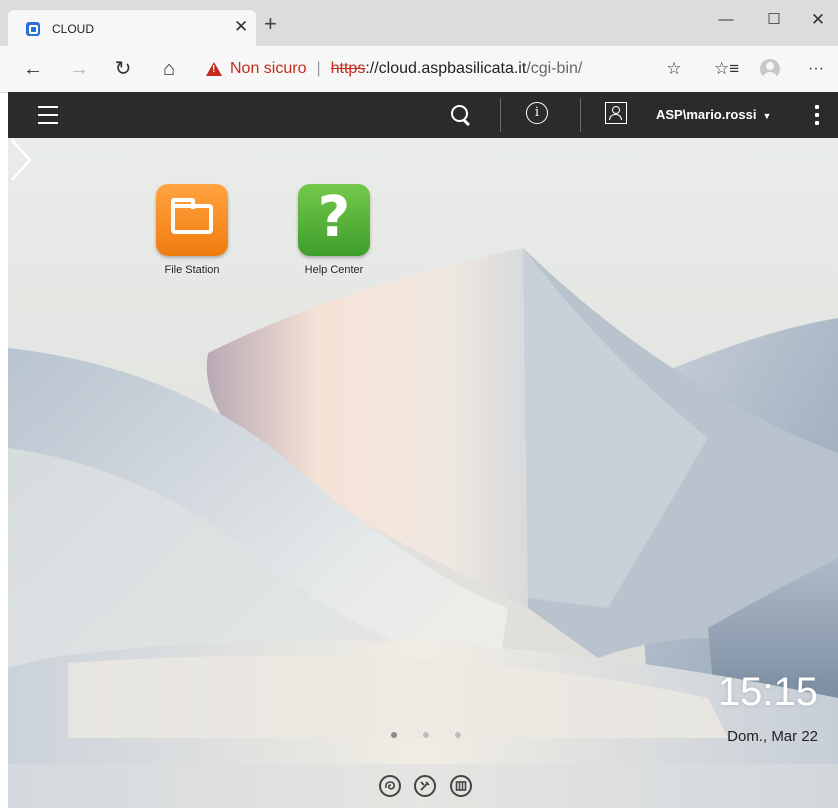 The image size is (838, 808). I want to click on tab-title: CLOUD, so click(73, 29).